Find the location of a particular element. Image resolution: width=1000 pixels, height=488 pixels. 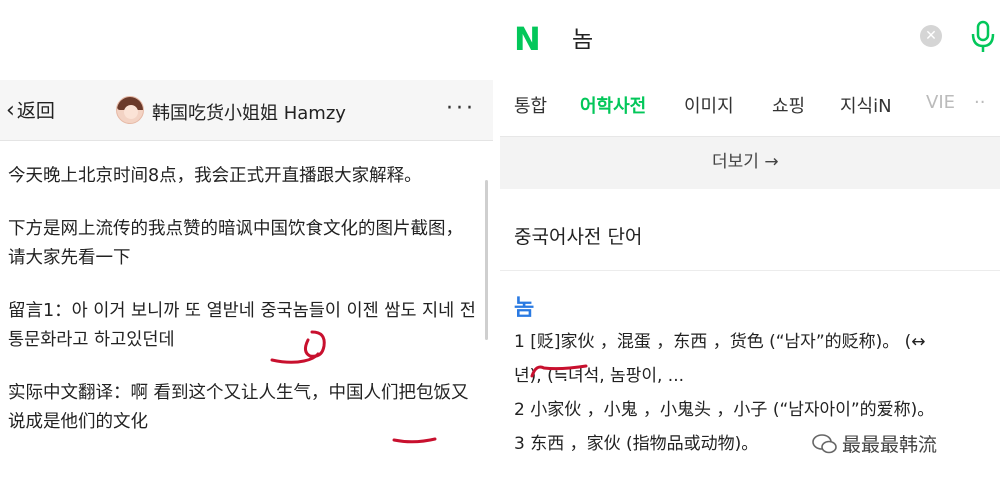

back-button: ‹ 返回 is located at coordinates (30, 109).